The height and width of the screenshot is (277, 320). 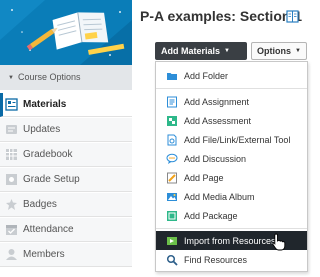 I want to click on discussion-icon, so click(x=172, y=159).